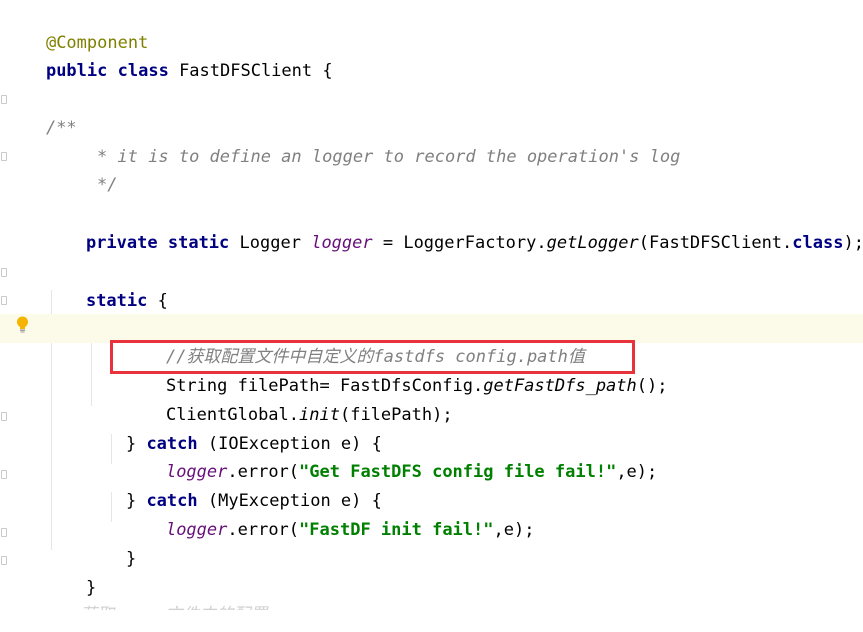 This screenshot has height=632, width=863. What do you see at coordinates (270, 243) in the screenshot?
I see `type-name: Logger` at bounding box center [270, 243].